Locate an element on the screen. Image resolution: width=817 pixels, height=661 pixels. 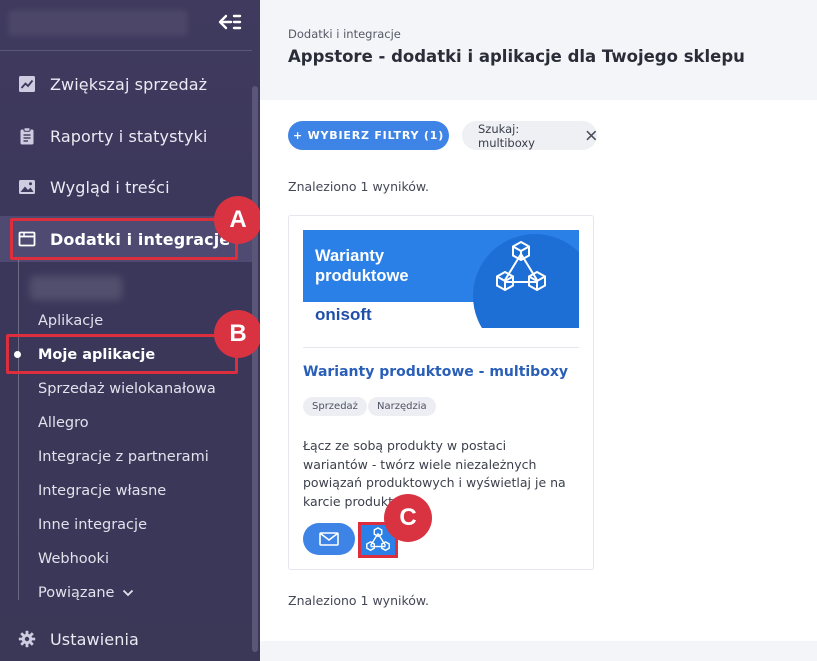
banner-title-line1: Warianty is located at coordinates (350, 256).